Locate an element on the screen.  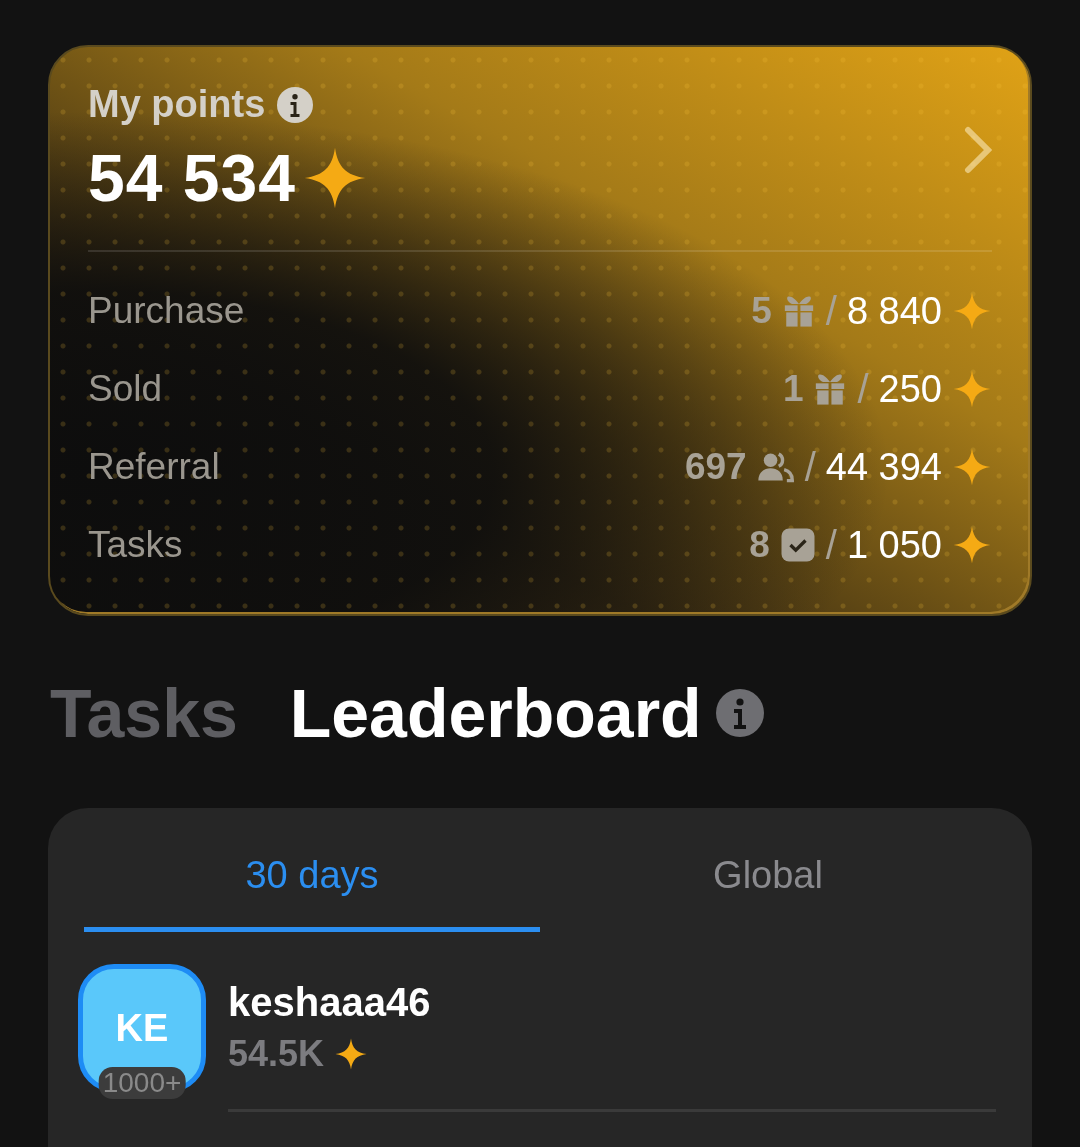
stat-count: 5 is located at coordinates (761, 311).